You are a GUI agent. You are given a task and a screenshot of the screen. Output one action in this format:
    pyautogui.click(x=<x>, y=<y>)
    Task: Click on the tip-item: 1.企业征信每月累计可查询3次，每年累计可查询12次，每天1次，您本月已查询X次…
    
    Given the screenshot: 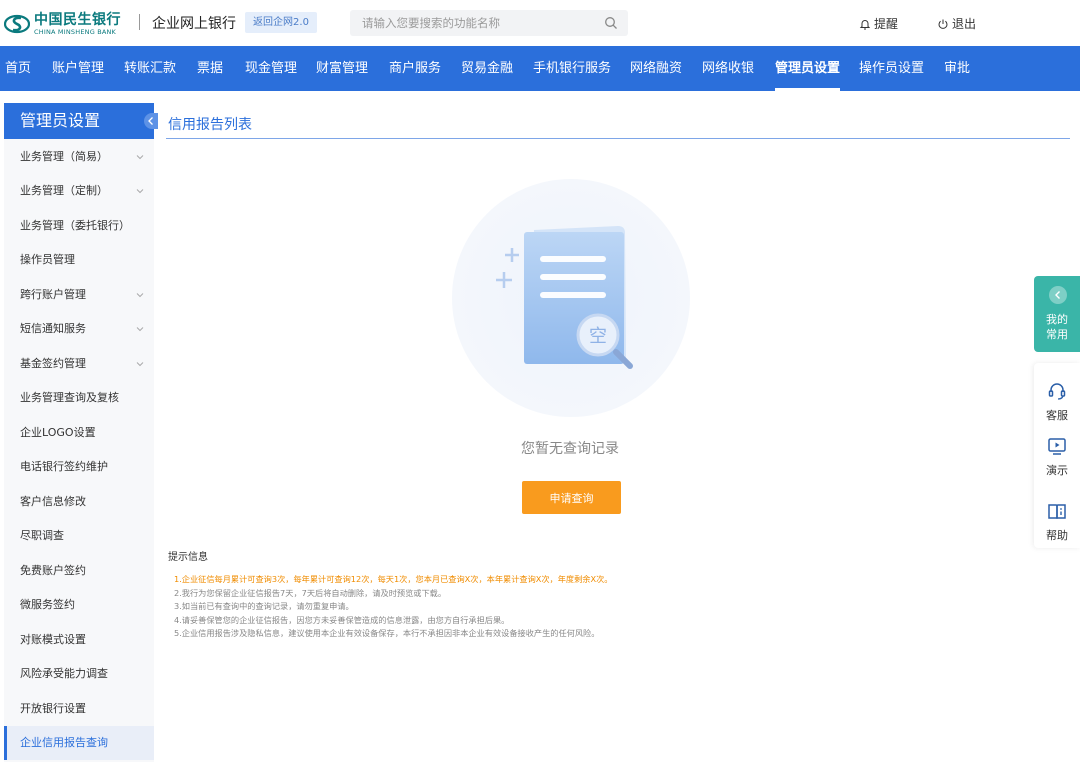 What is the action you would take?
    pyautogui.click(x=393, y=579)
    